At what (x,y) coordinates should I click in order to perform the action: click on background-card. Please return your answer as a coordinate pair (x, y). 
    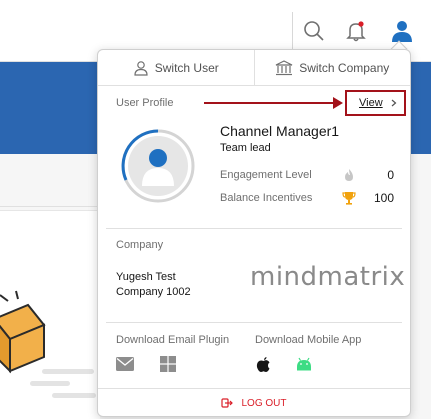
    Looking at the image, I should click on (50, 314).